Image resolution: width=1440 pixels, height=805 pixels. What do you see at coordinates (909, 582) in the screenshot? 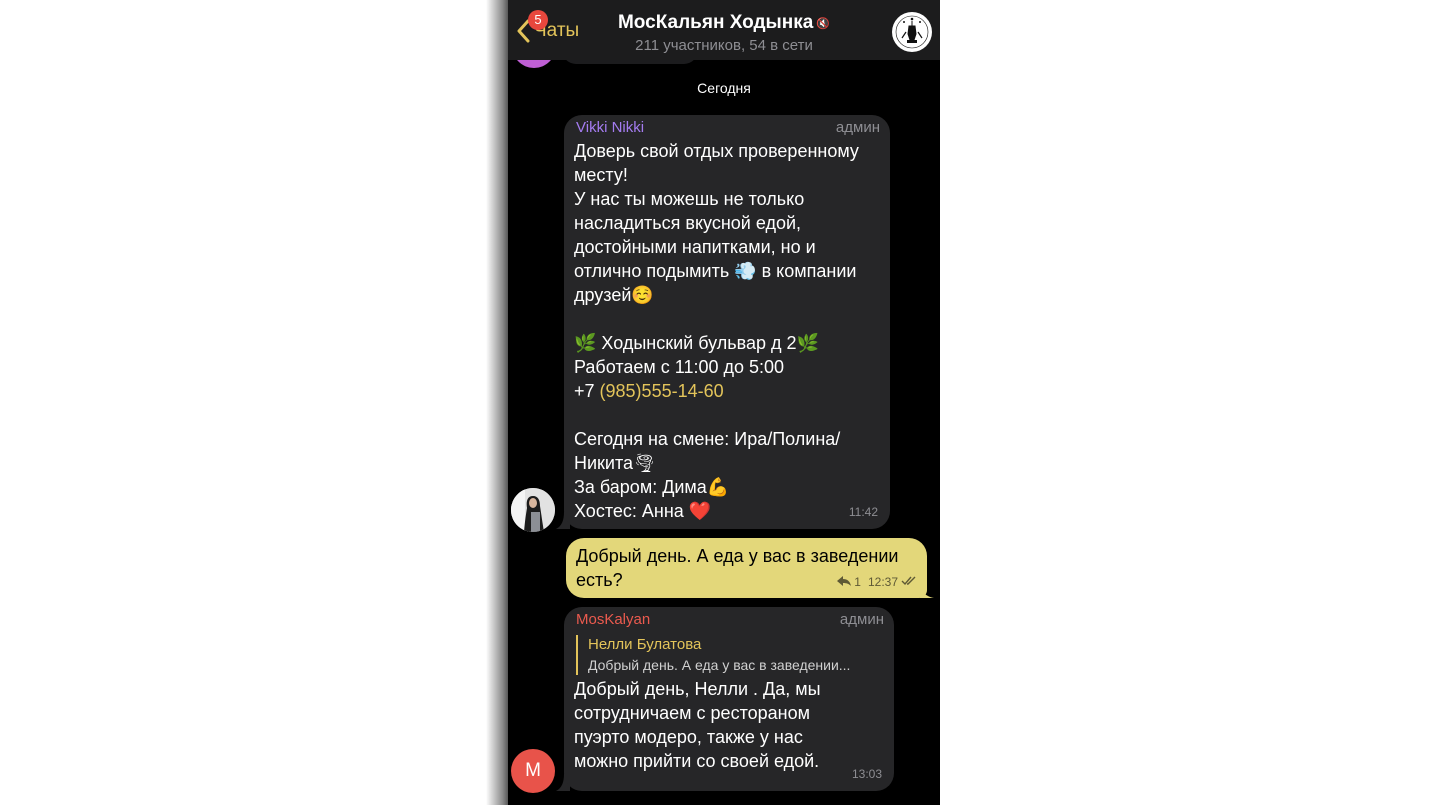
I see `double-check-icon` at bounding box center [909, 582].